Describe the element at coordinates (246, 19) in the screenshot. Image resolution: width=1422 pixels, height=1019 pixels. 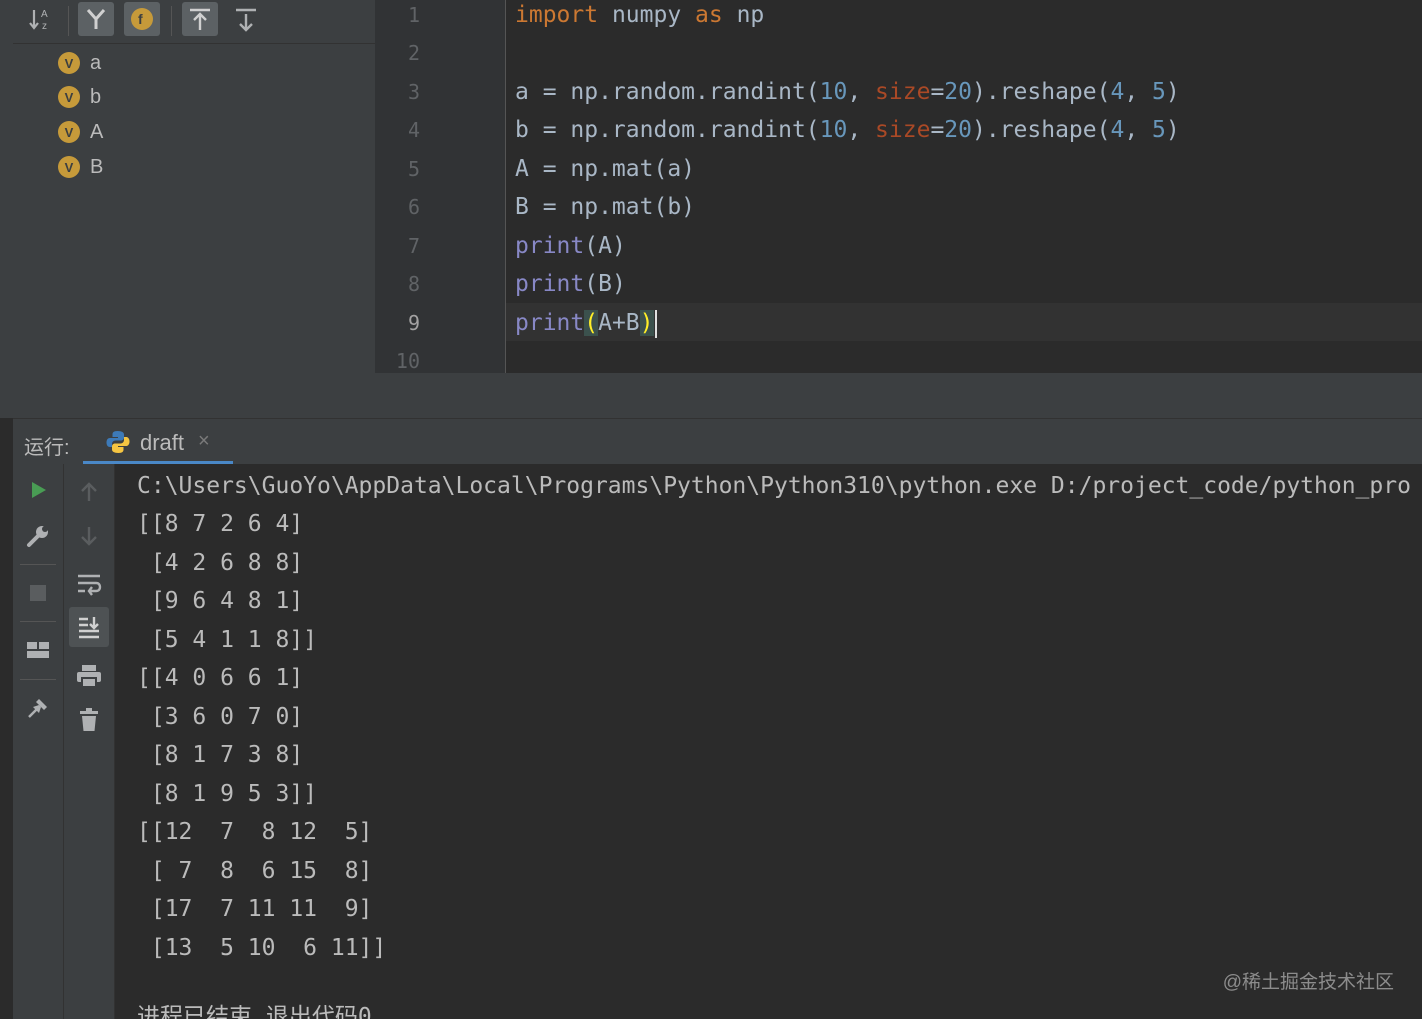
I see `collapse-all-icon` at that location.